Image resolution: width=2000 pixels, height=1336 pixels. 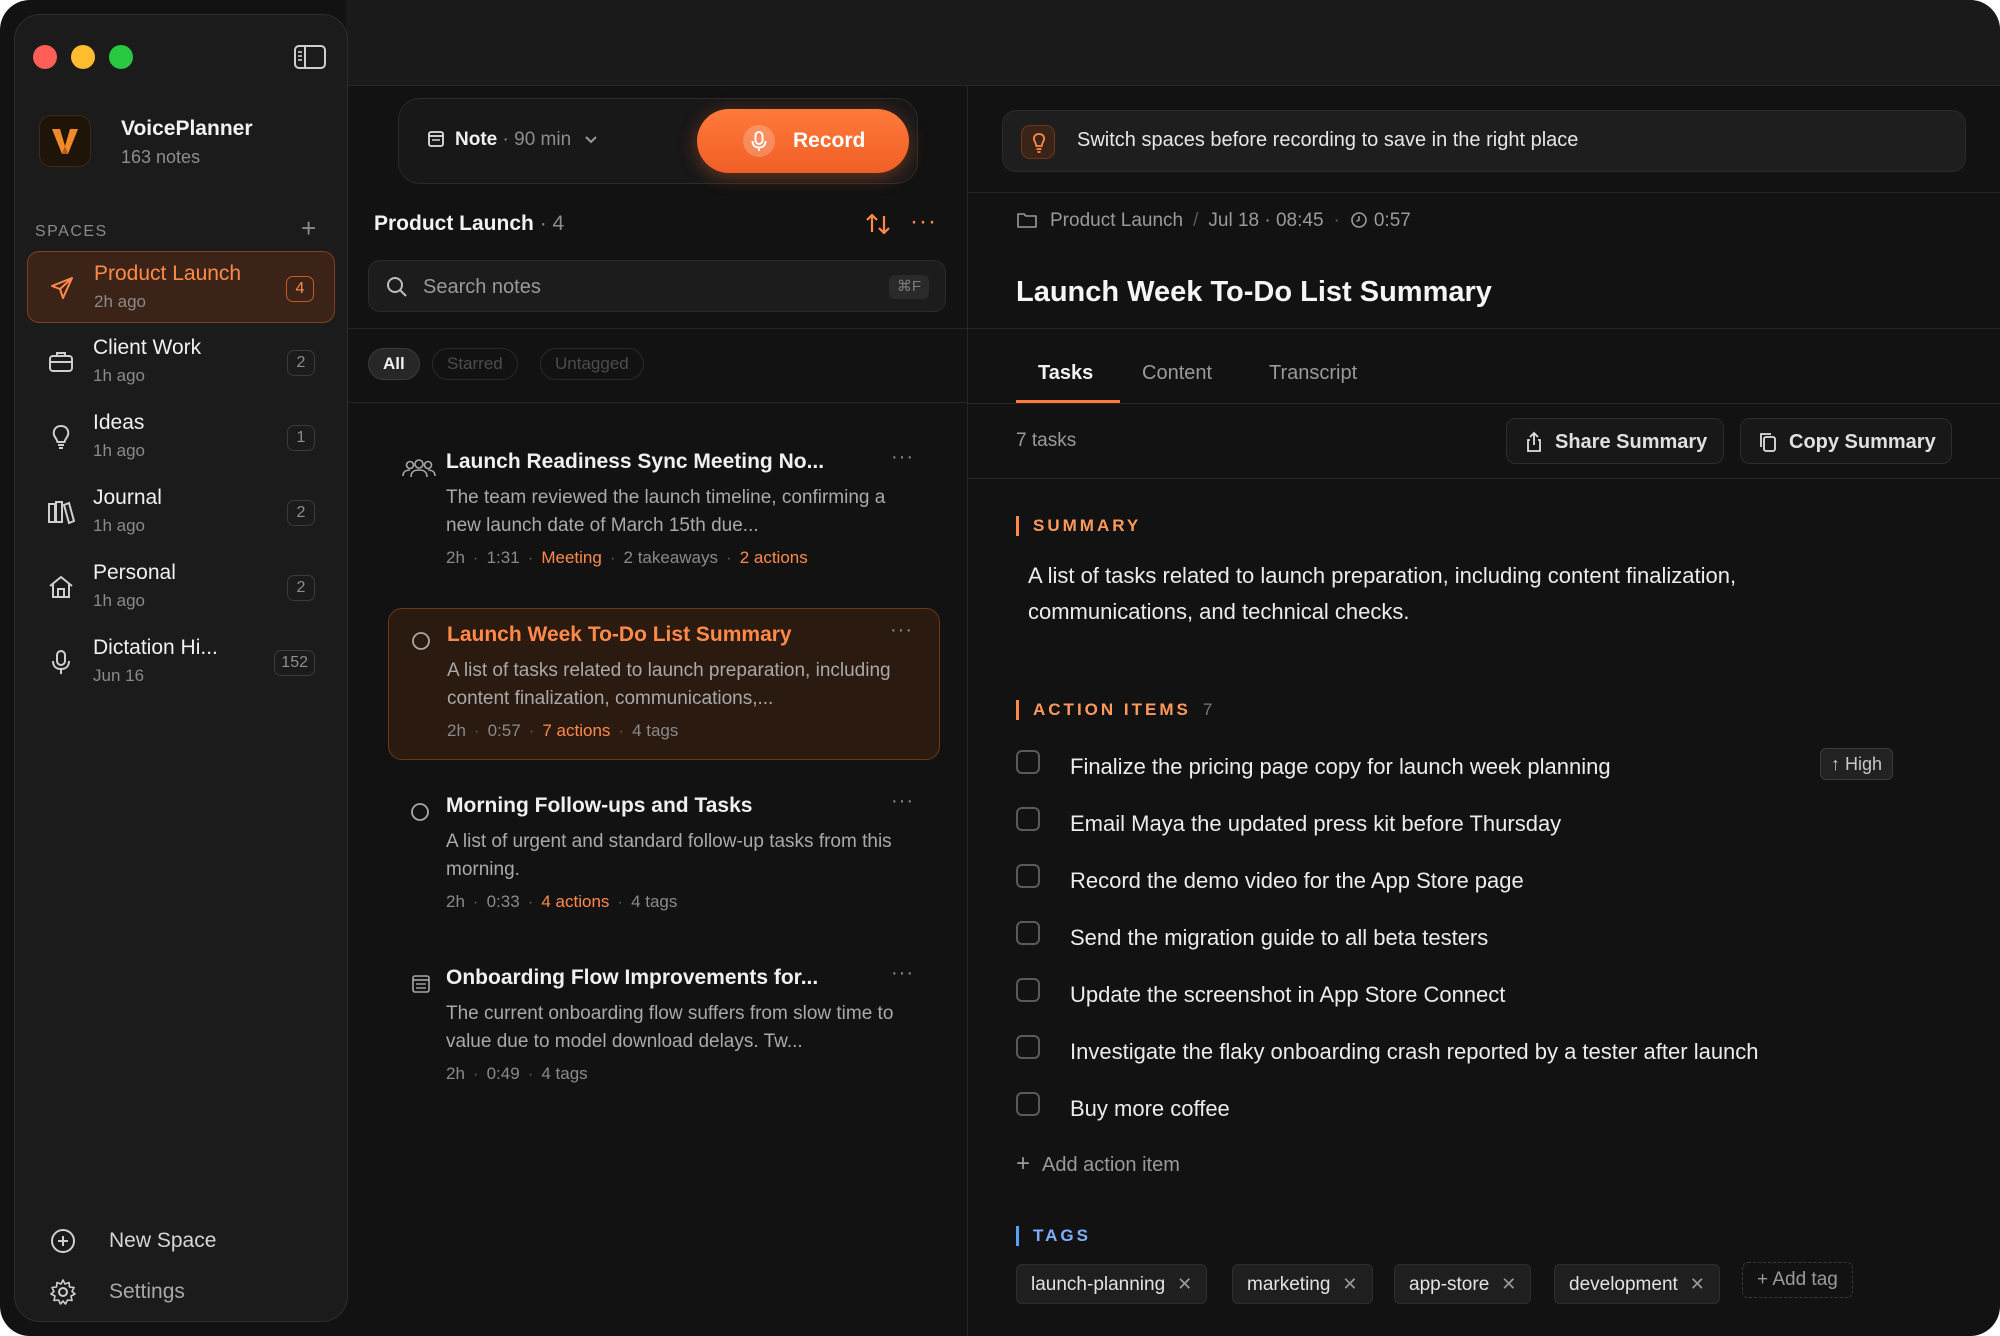 I want to click on meta-duration: 0:33, so click(x=503, y=901).